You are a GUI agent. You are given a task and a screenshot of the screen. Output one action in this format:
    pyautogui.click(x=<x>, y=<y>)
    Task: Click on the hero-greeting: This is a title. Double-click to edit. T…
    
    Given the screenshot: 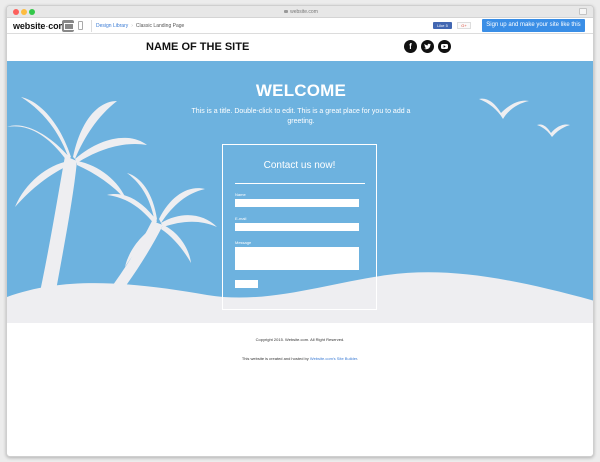 What is the action you would take?
    pyautogui.click(x=301, y=116)
    